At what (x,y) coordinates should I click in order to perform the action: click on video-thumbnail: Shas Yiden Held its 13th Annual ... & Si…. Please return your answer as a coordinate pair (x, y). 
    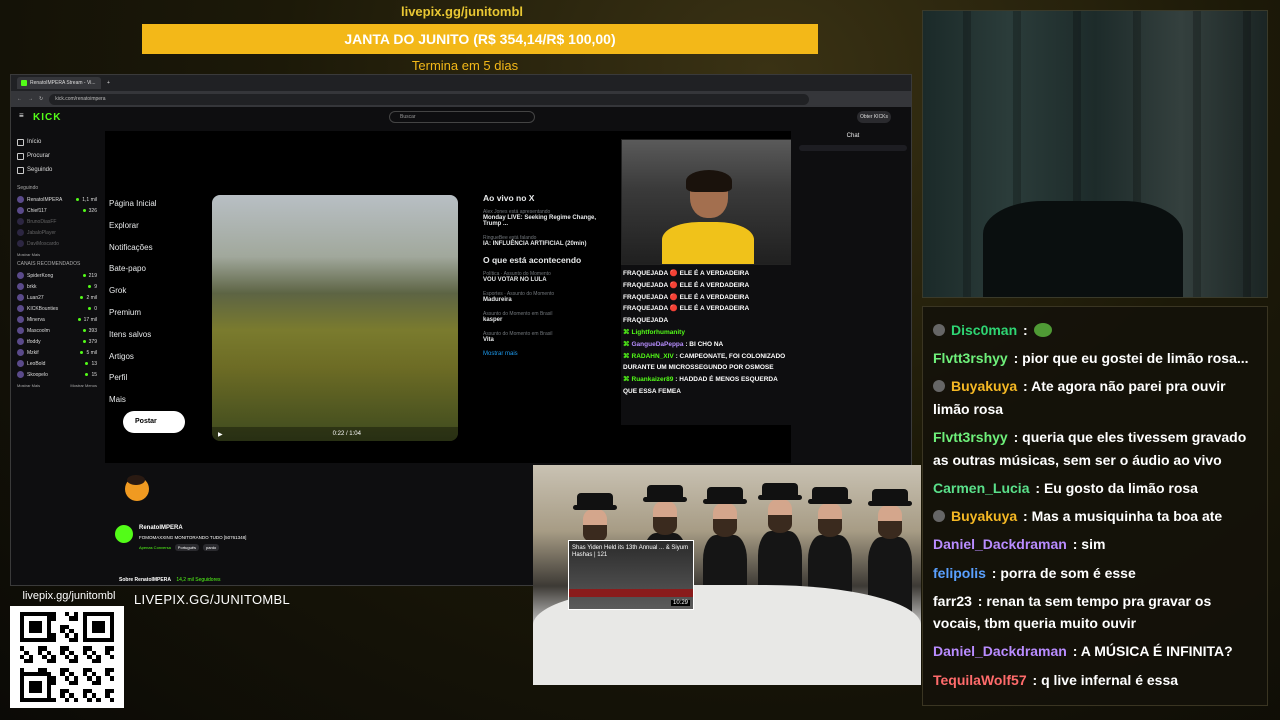
    Looking at the image, I should click on (631, 575).